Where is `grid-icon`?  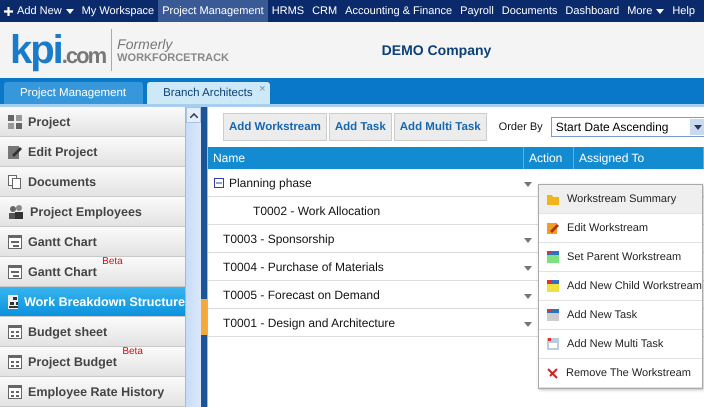 grid-icon is located at coordinates (15, 121).